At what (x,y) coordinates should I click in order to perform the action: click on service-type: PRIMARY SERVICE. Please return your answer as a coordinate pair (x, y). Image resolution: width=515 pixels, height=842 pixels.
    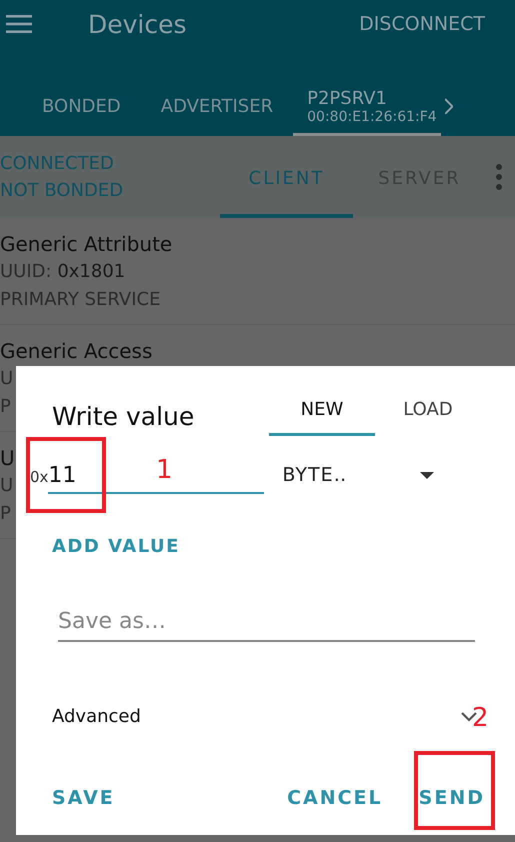
    Looking at the image, I should click on (80, 300).